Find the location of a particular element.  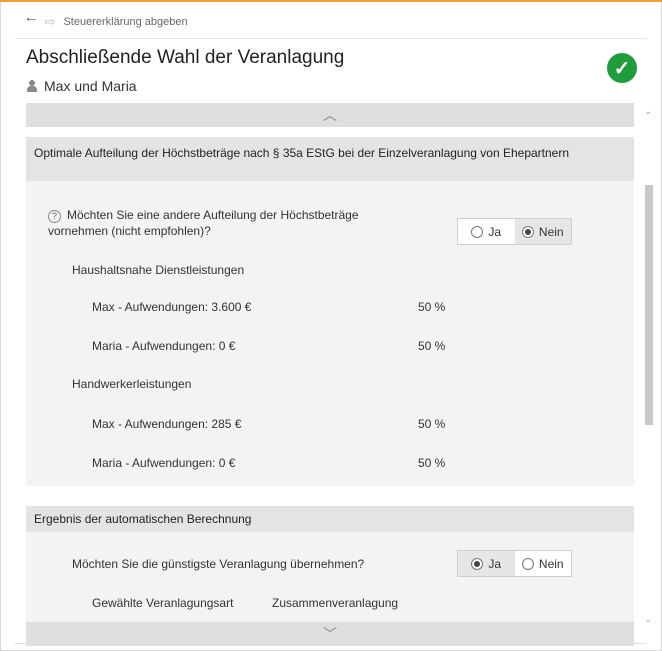

navigation-bar: 🠀 ⇨ Steuererklärung abgeben is located at coordinates (107, 22).